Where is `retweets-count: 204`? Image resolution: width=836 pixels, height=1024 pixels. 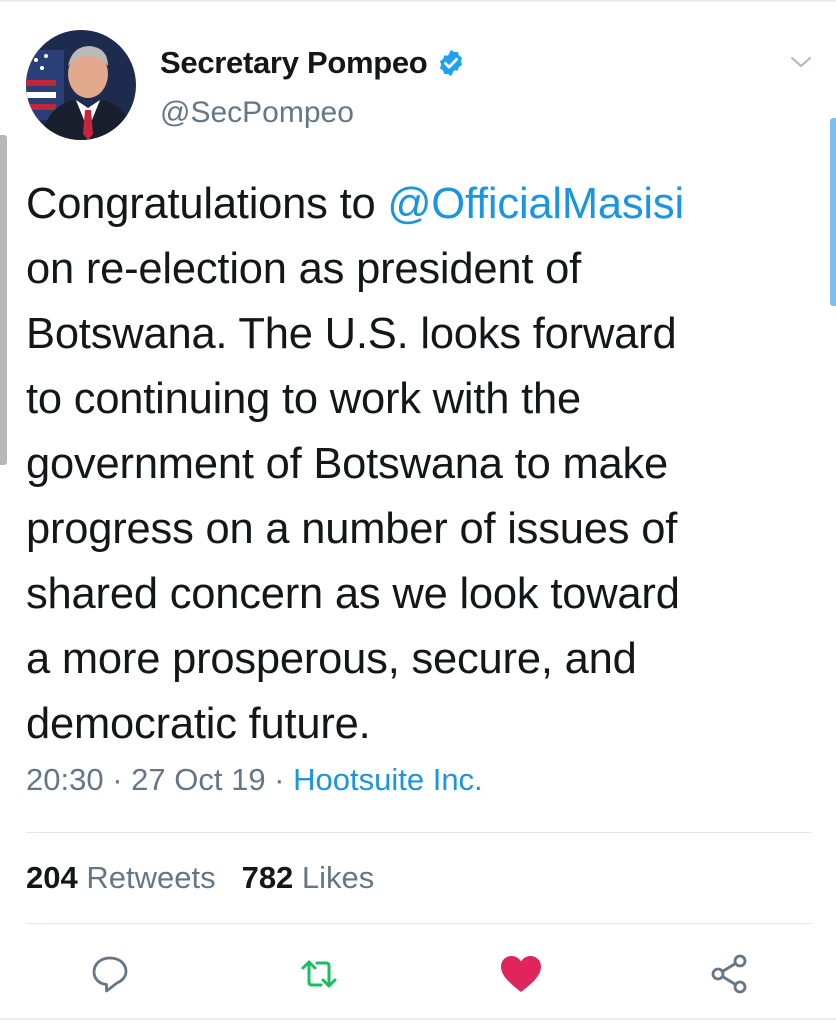
retweets-count: 204 is located at coordinates (52, 877).